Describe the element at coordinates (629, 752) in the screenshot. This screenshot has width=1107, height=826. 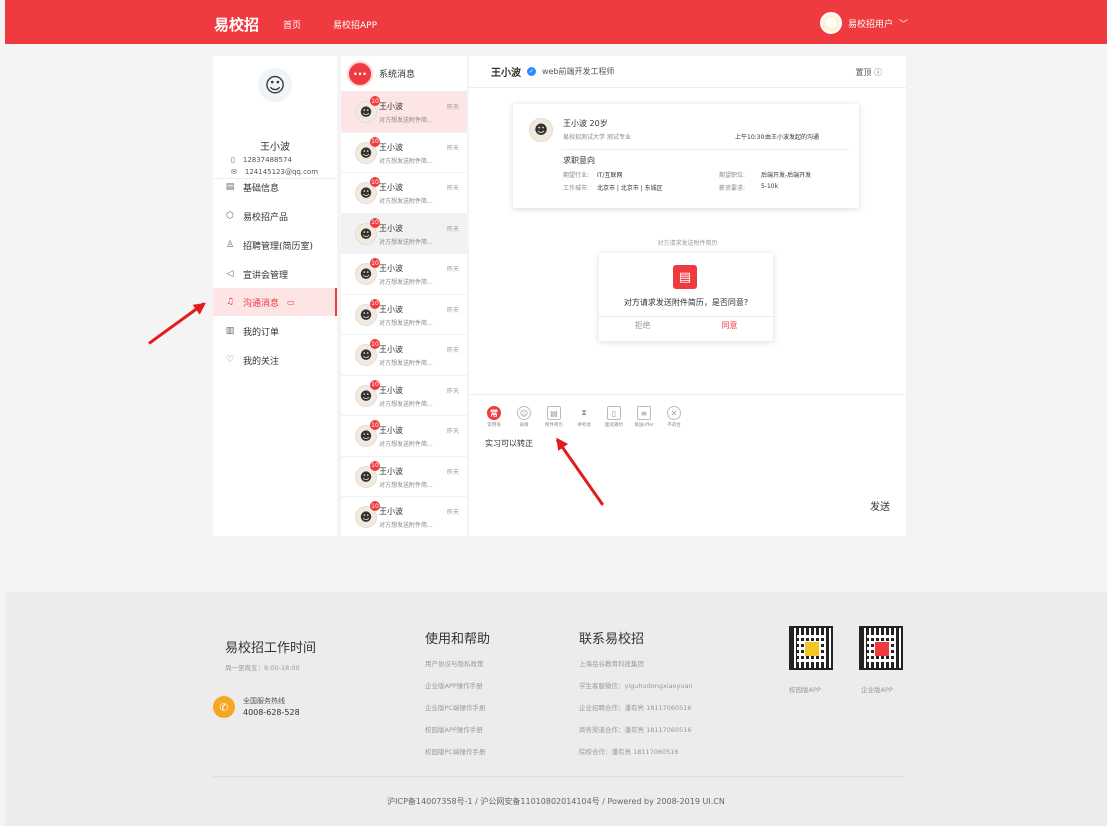
I see `contact-line: 院校合作：潘有亮 18117060516` at that location.